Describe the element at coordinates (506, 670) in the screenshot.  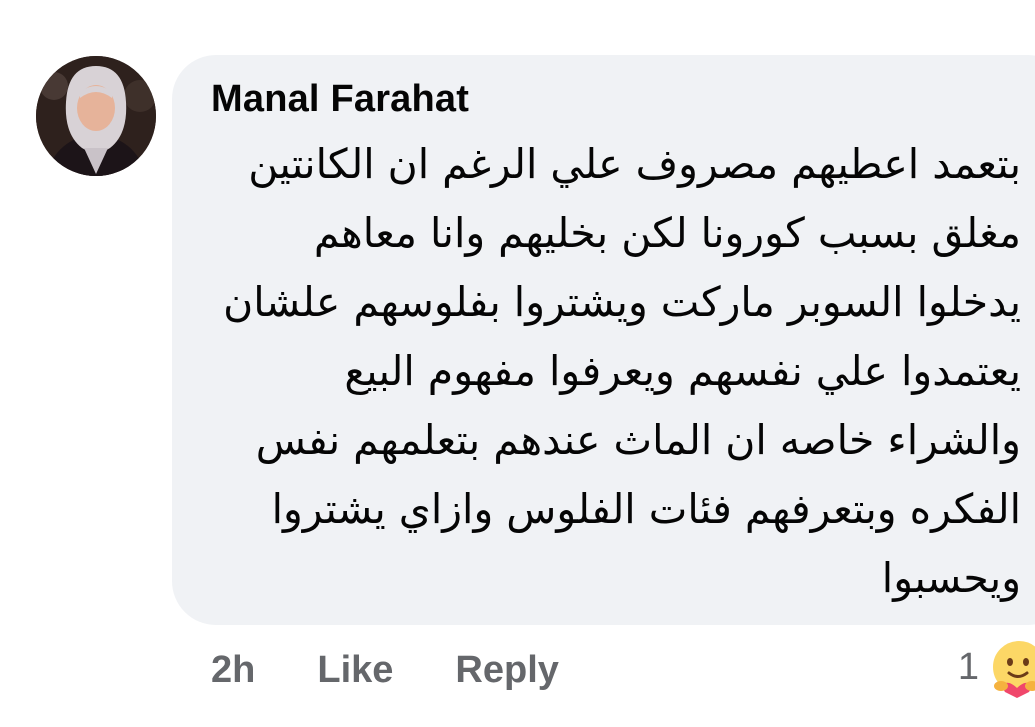
I see `reply-button: Reply` at that location.